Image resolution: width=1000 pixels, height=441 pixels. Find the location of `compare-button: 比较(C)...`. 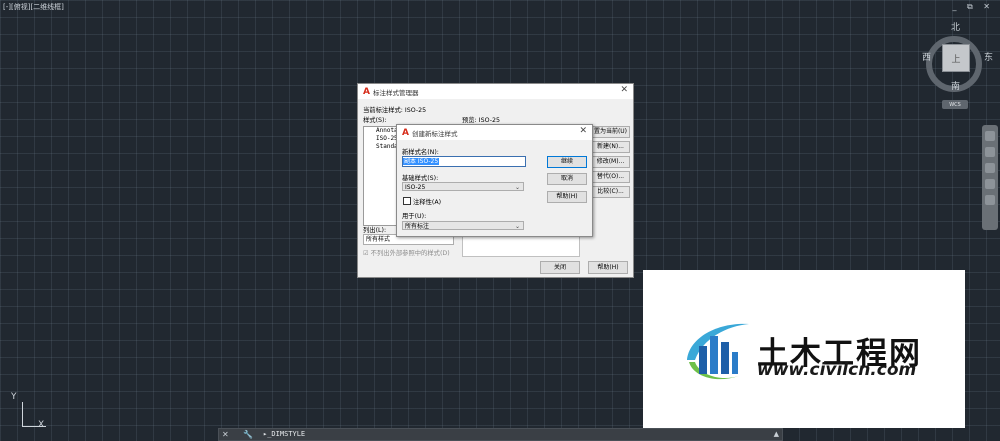

compare-button: 比较(C)... is located at coordinates (610, 192).